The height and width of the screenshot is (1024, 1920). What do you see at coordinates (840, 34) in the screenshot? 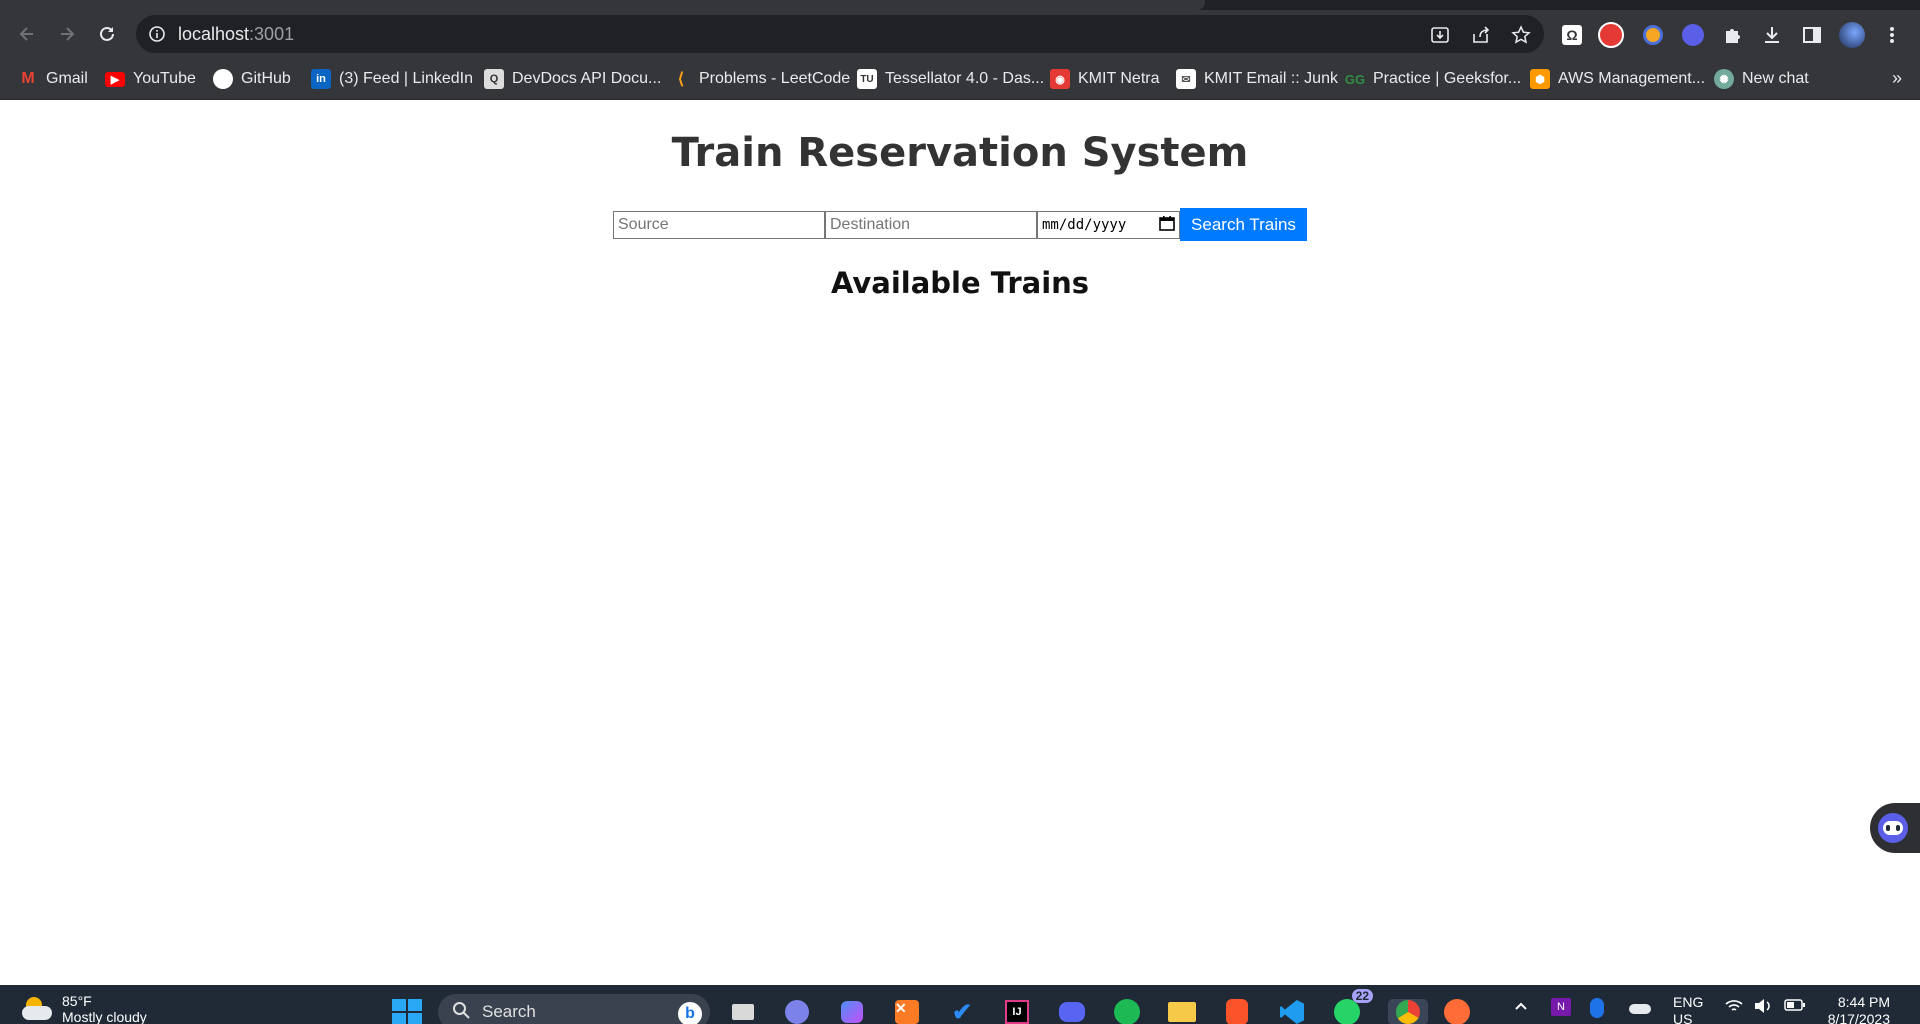
I see `address-bar: localhost:3001` at bounding box center [840, 34].